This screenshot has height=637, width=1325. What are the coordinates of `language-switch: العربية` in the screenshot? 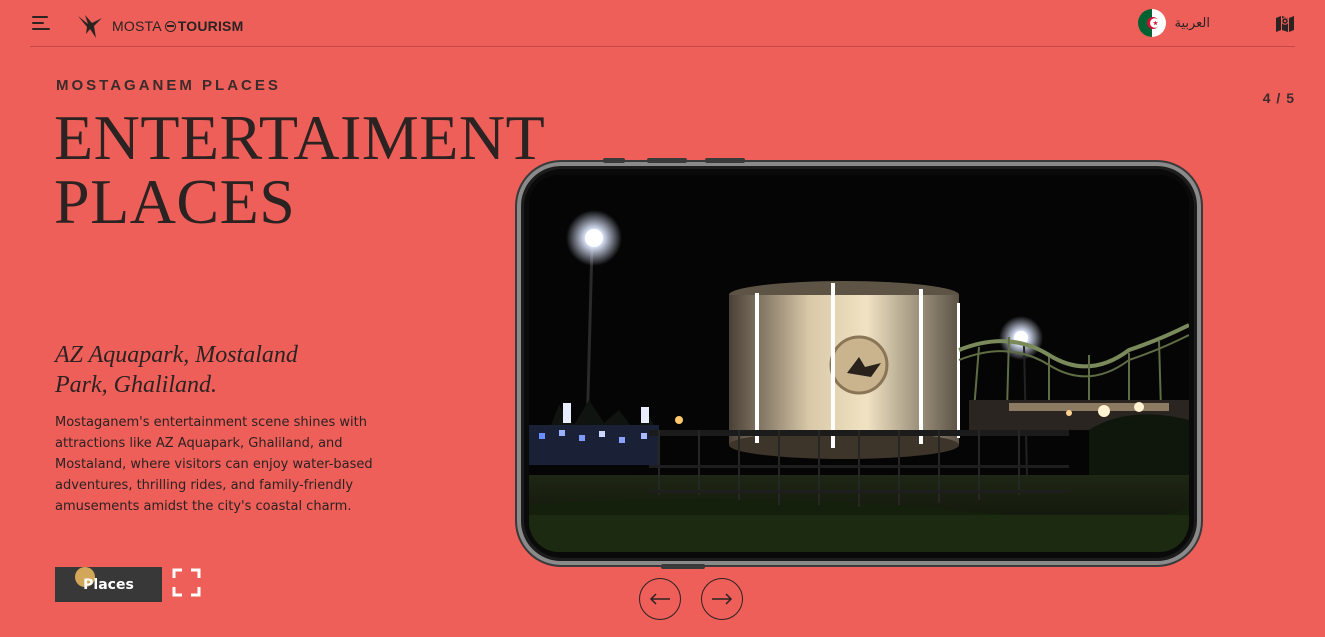 It's located at (1174, 23).